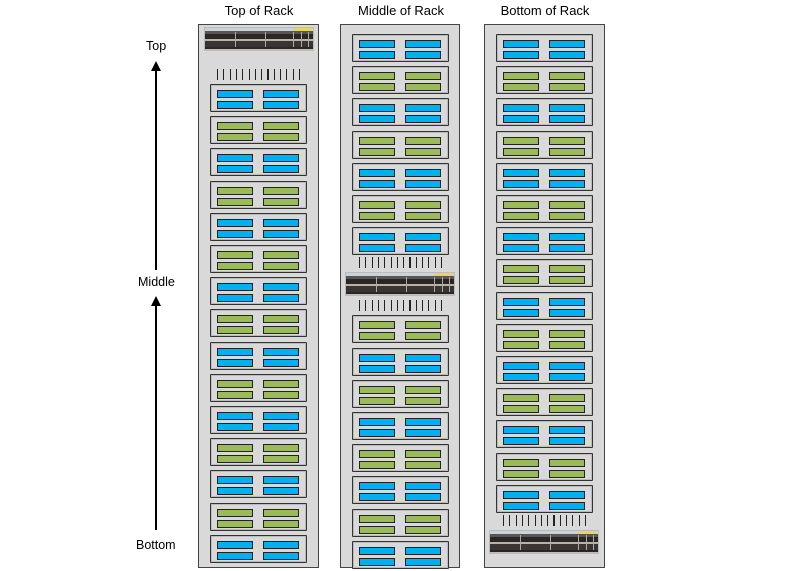 The image size is (807, 571). I want to click on axis-label-top: Top, so click(156, 46).